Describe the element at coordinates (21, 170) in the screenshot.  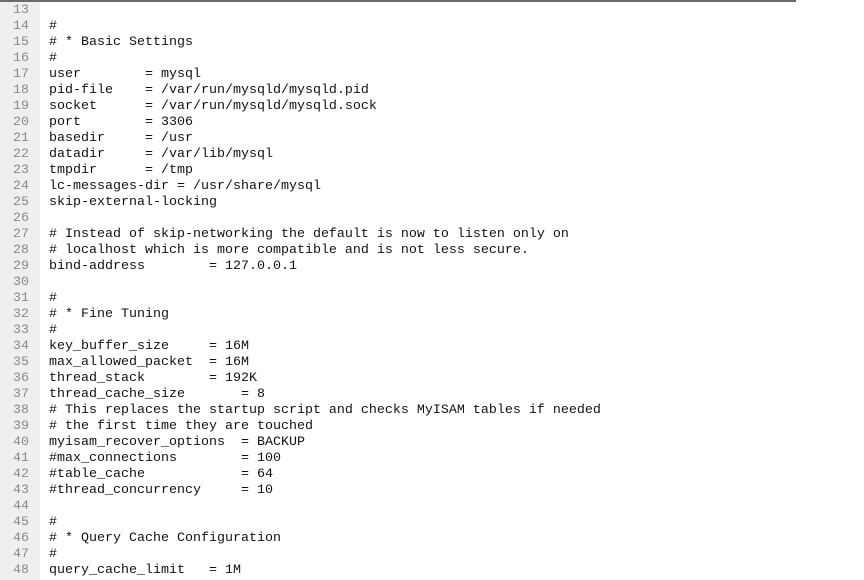
I see `line-number: 23` at that location.